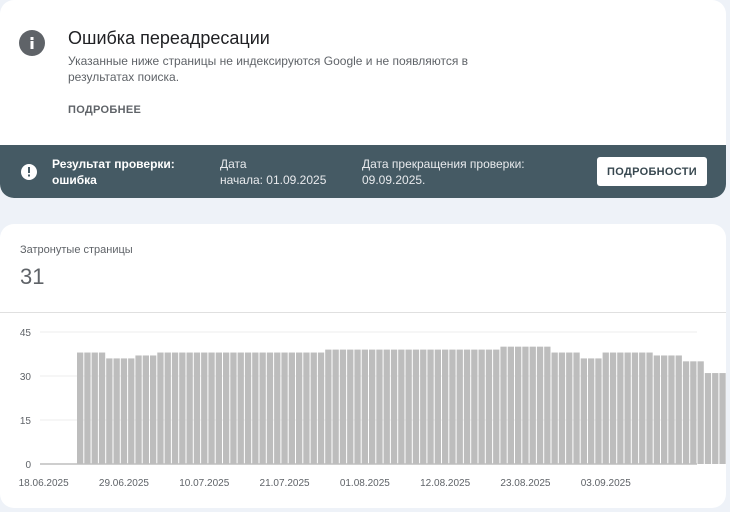 This screenshot has width=730, height=512. I want to click on details-button: ПОДРОБНОСТИ, so click(652, 171).